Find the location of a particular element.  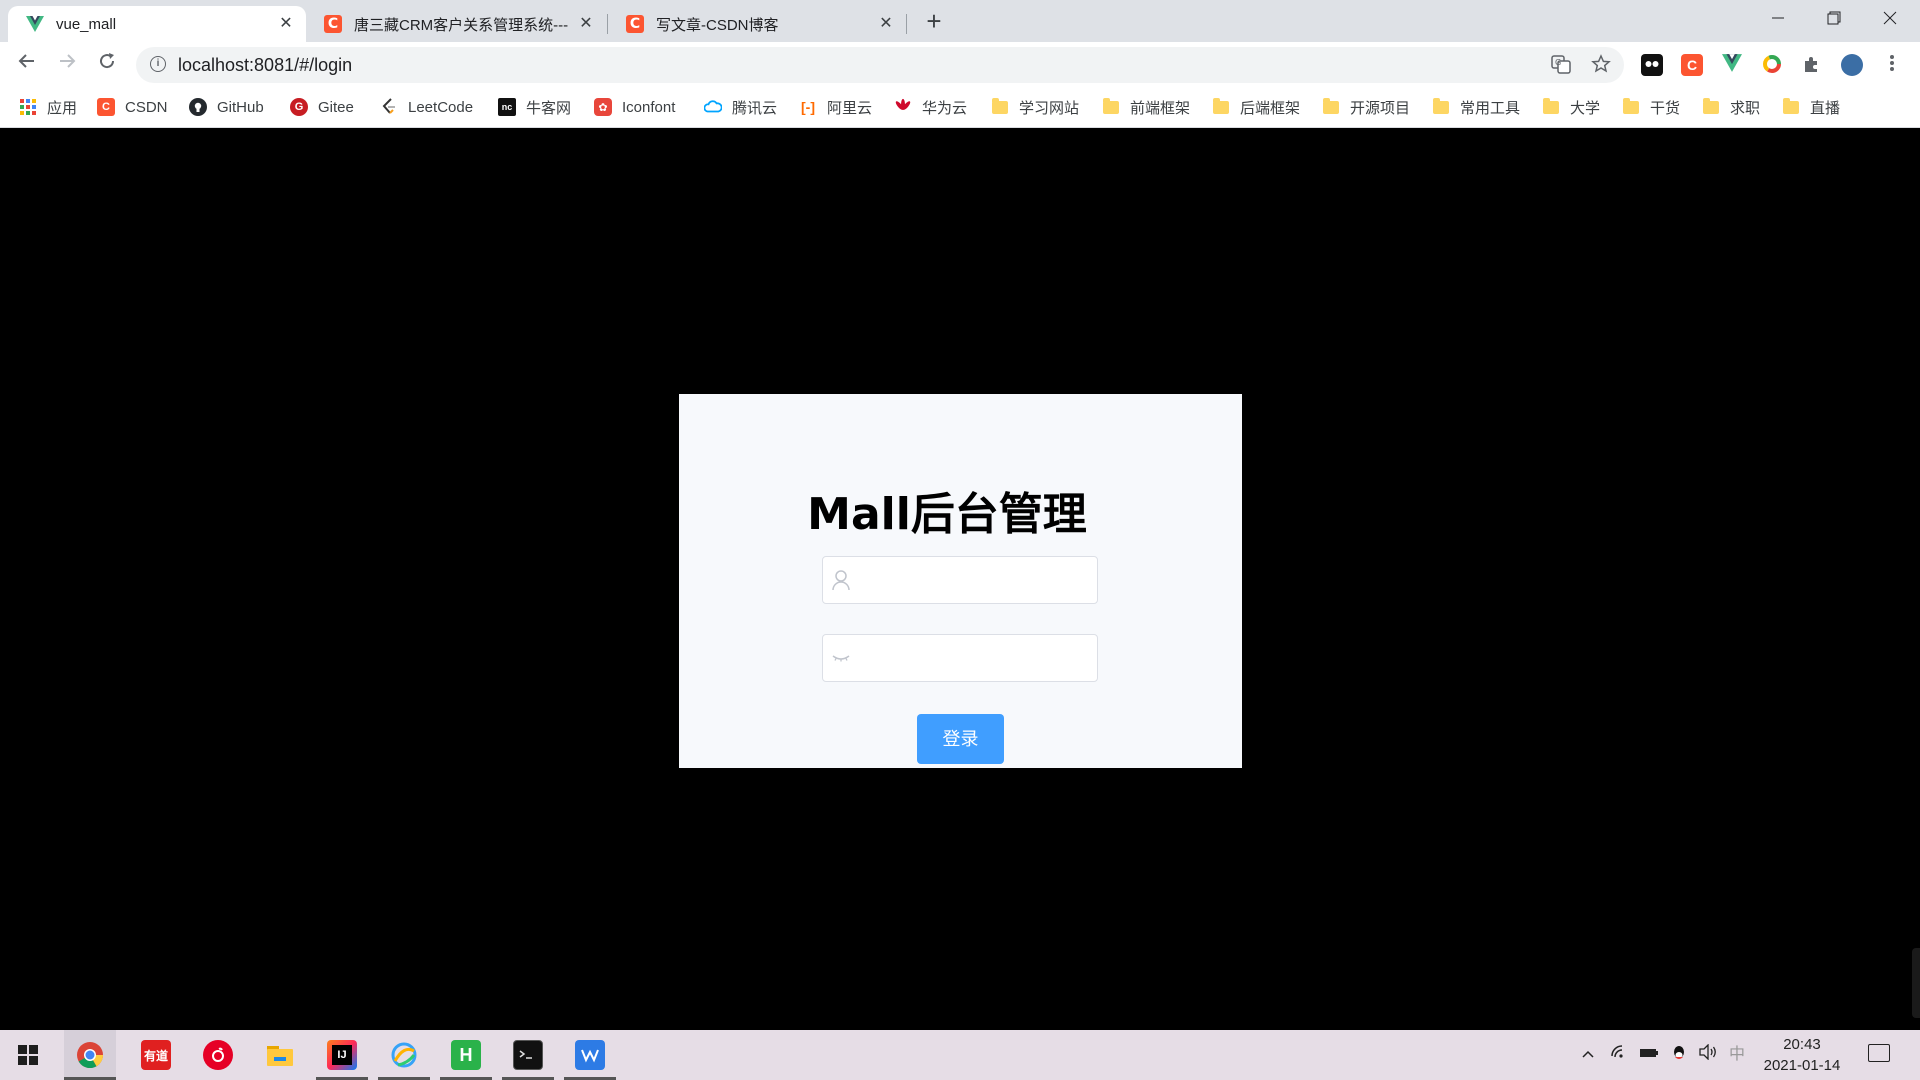

qq-icon is located at coordinates (1679, 1055).